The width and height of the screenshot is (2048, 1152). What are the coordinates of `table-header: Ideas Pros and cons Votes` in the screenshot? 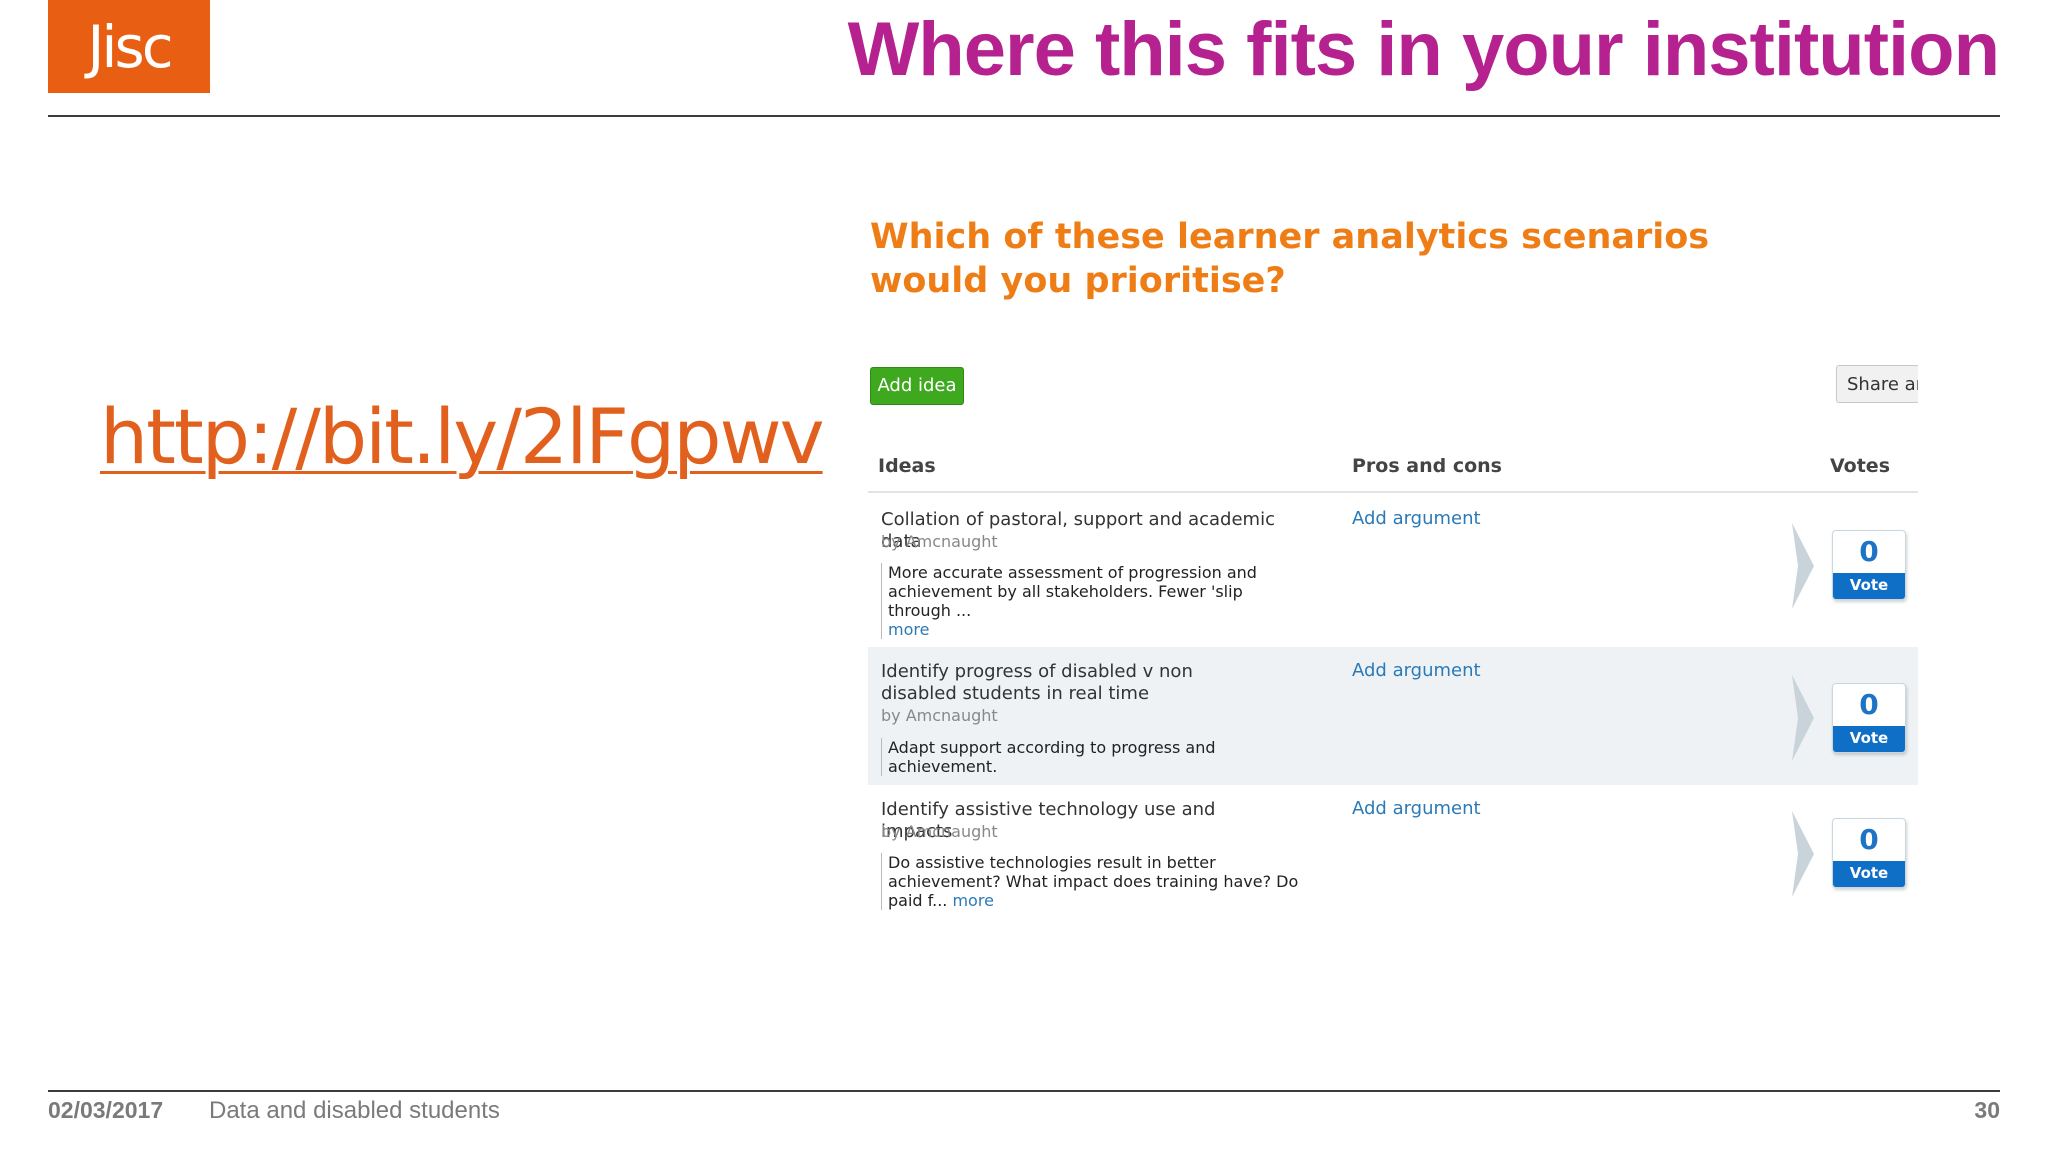 It's located at (1393, 474).